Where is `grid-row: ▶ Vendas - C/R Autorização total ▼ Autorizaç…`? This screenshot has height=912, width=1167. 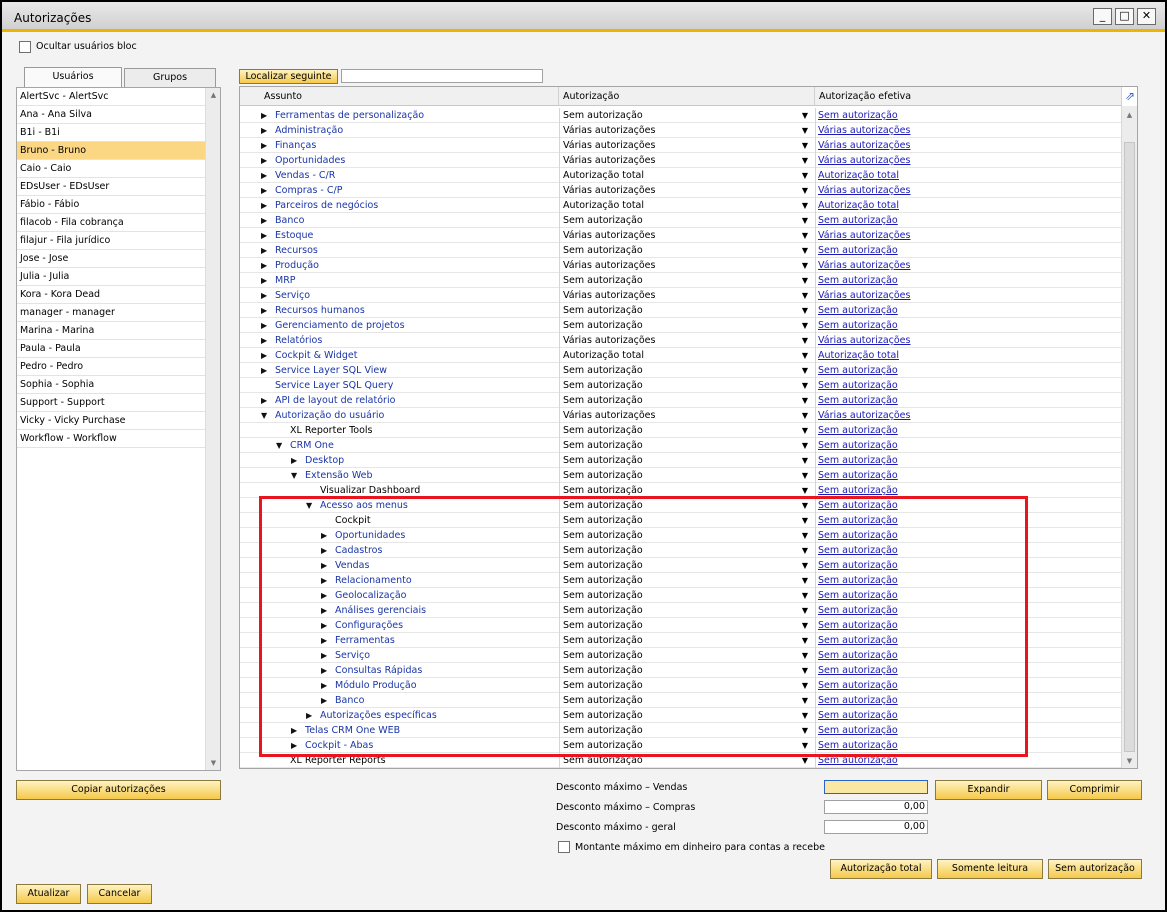
grid-row: ▶ Vendas - C/R Autorização total ▼ Autorizaç… is located at coordinates (681, 175).